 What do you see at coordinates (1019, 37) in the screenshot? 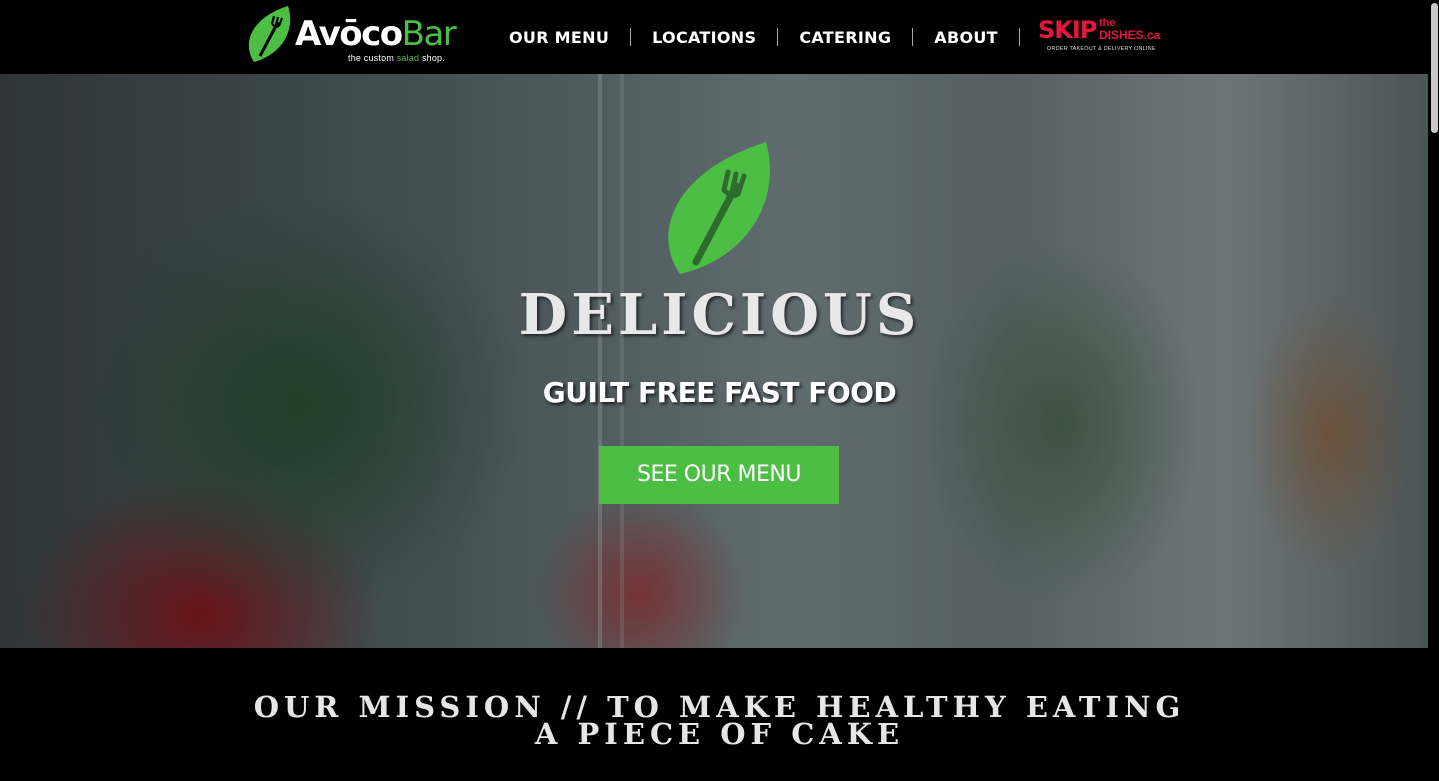
I see `nav-divider` at bounding box center [1019, 37].